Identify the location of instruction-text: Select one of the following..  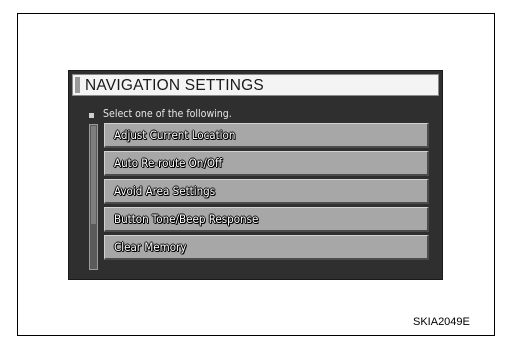
(167, 114).